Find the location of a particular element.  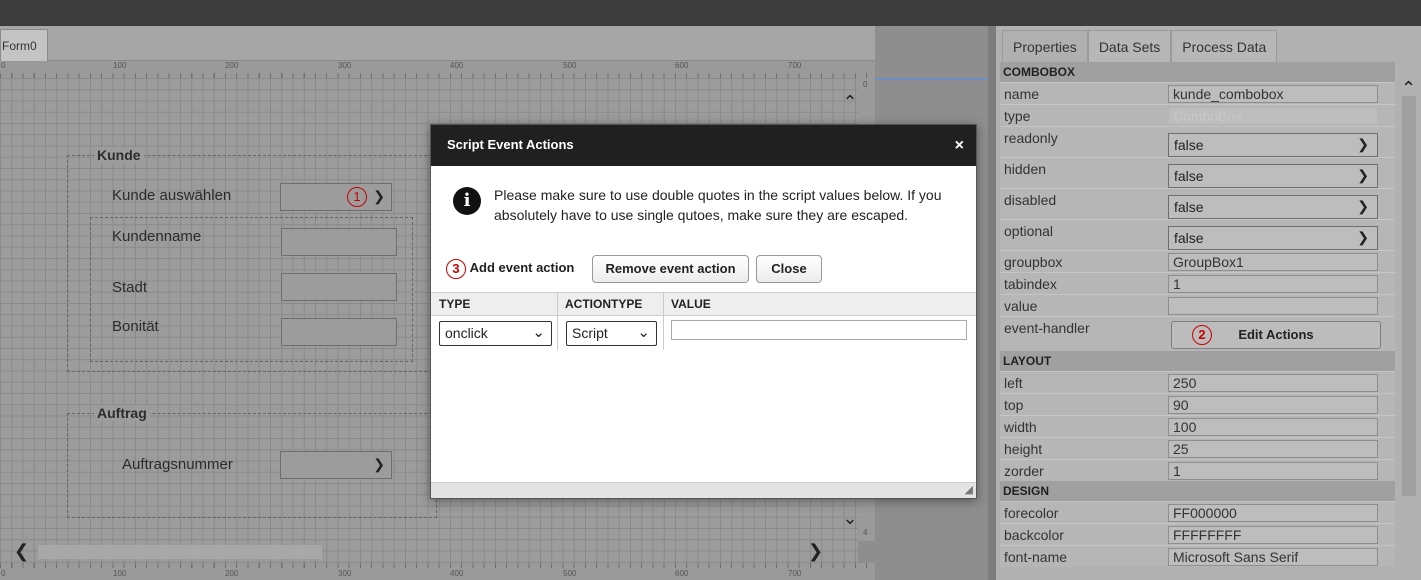

prop-disabled-select: false ❯ is located at coordinates (1273, 207).